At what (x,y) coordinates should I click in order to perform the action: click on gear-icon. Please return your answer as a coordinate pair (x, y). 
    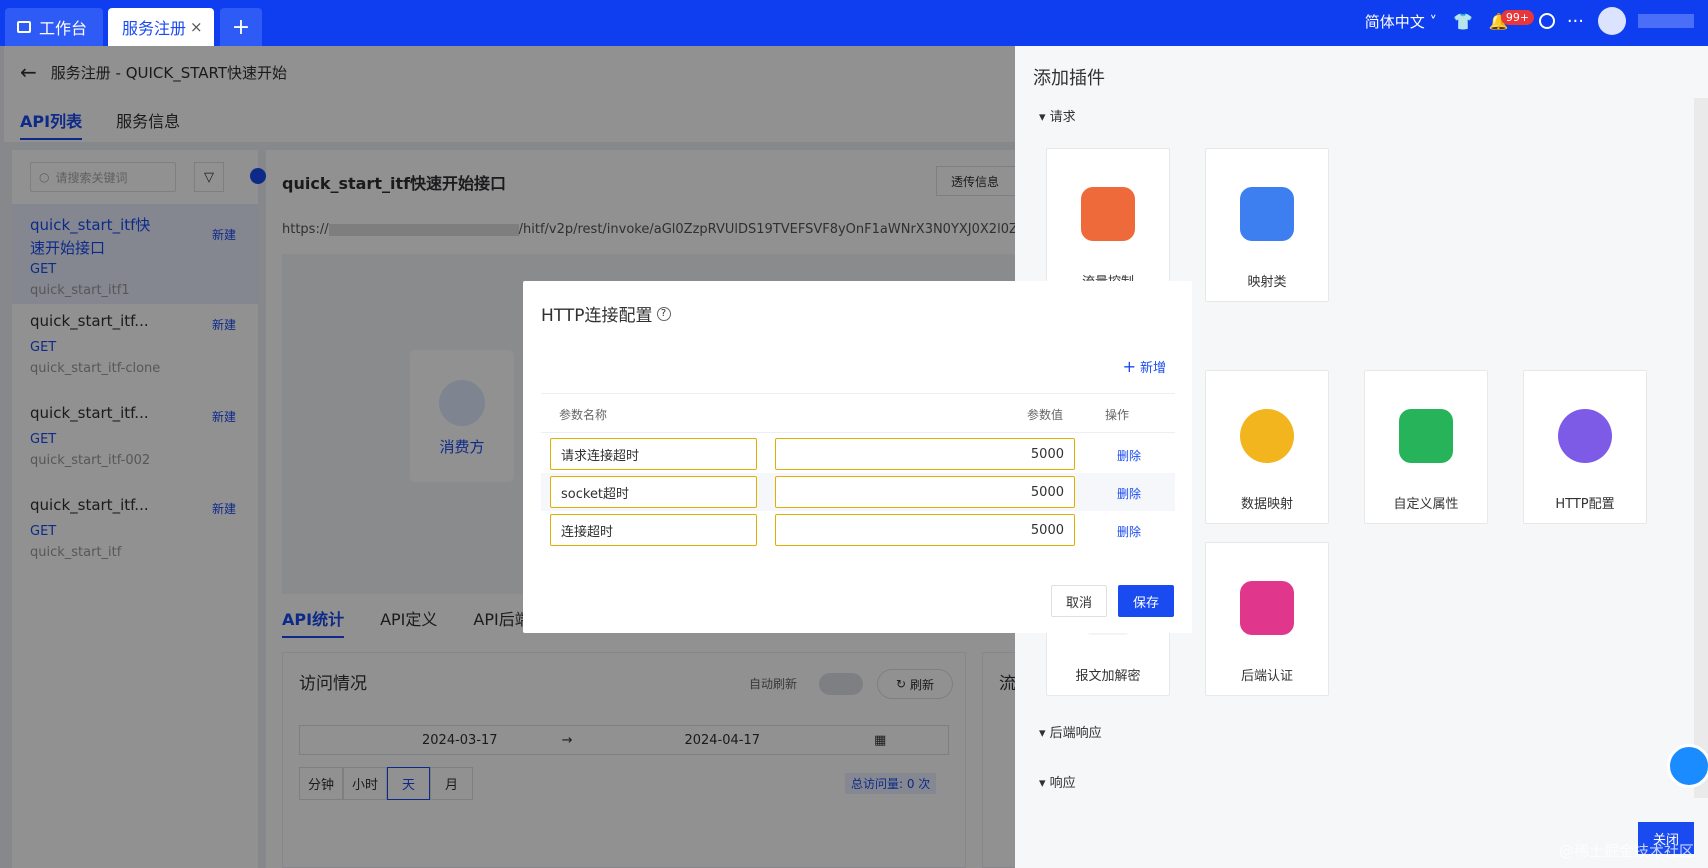
    Looking at the image, I should click on (1585, 436).